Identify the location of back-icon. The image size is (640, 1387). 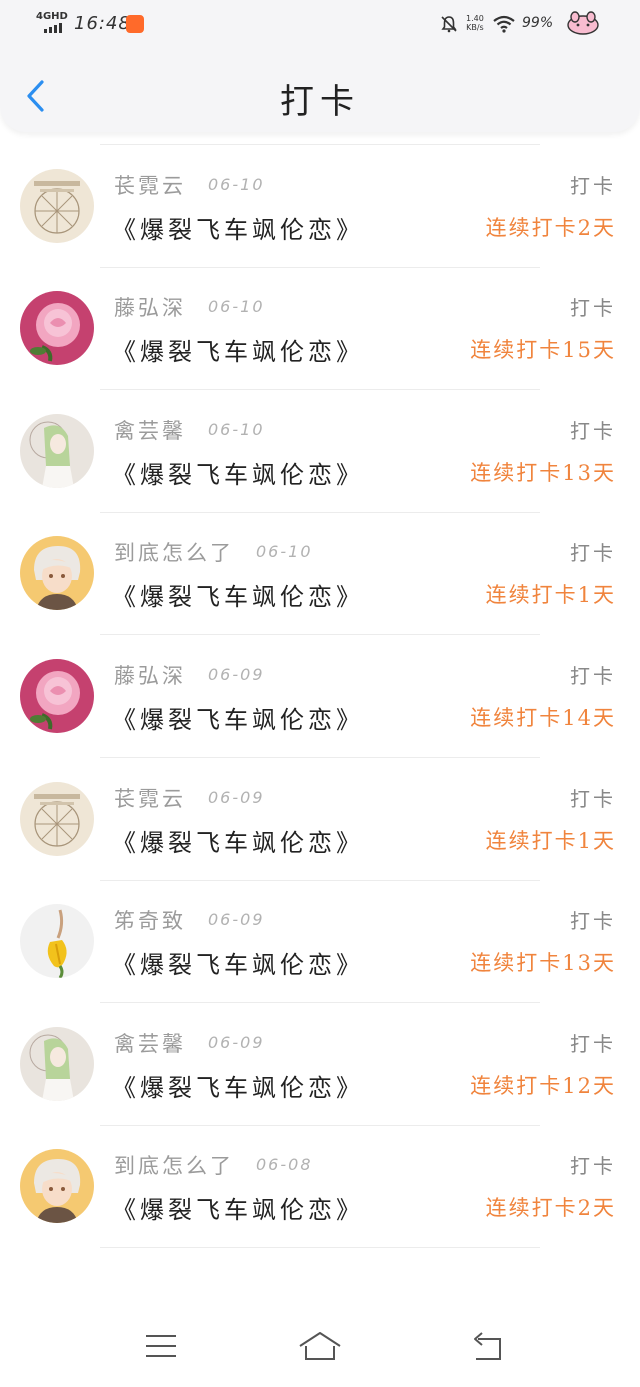
(487, 1346).